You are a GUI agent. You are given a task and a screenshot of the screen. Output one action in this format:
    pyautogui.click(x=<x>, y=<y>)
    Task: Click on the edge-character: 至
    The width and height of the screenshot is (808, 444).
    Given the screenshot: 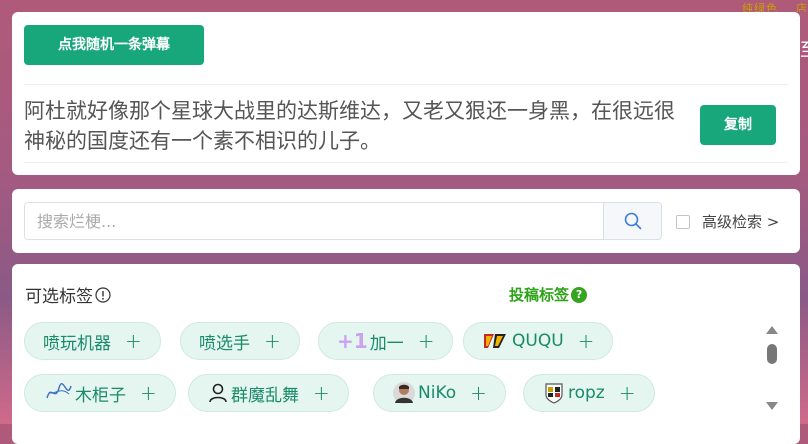 What is the action you would take?
    pyautogui.click(x=804, y=49)
    